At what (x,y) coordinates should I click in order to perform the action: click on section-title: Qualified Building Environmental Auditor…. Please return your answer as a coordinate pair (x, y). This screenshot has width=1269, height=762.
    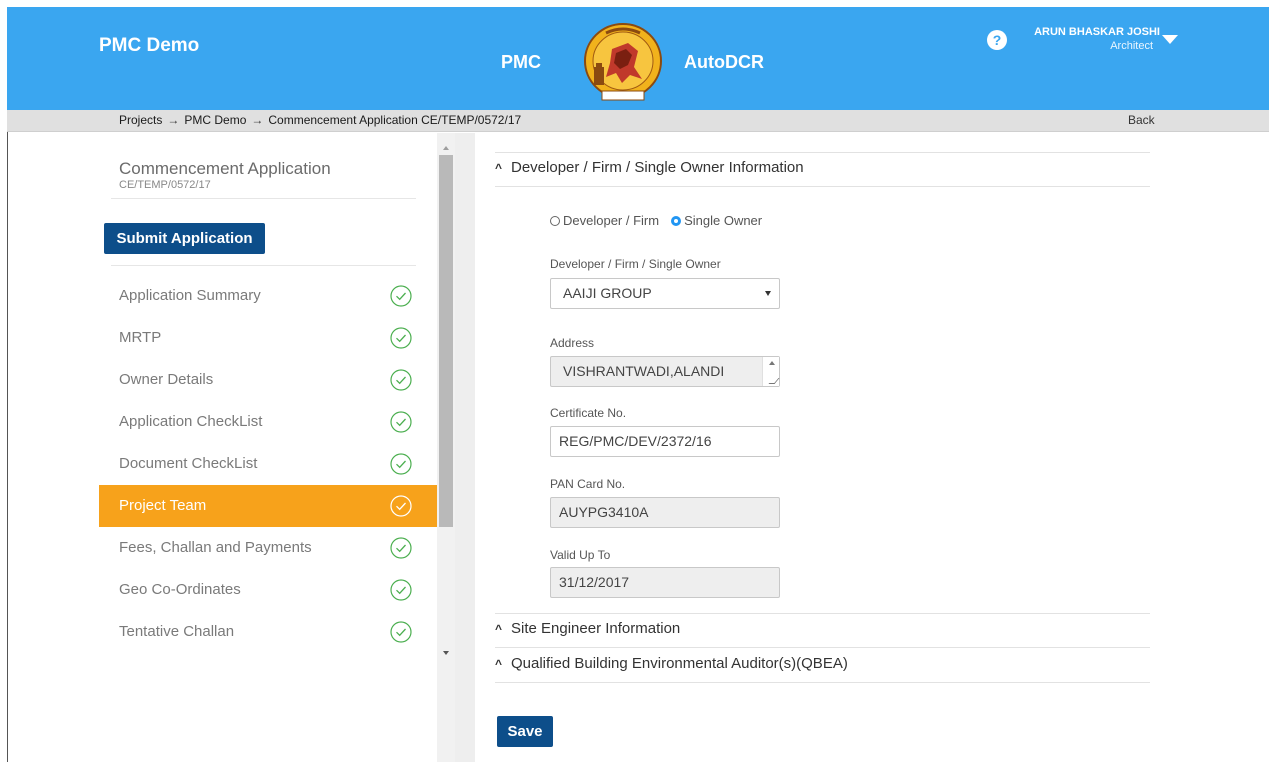
    Looking at the image, I should click on (679, 663).